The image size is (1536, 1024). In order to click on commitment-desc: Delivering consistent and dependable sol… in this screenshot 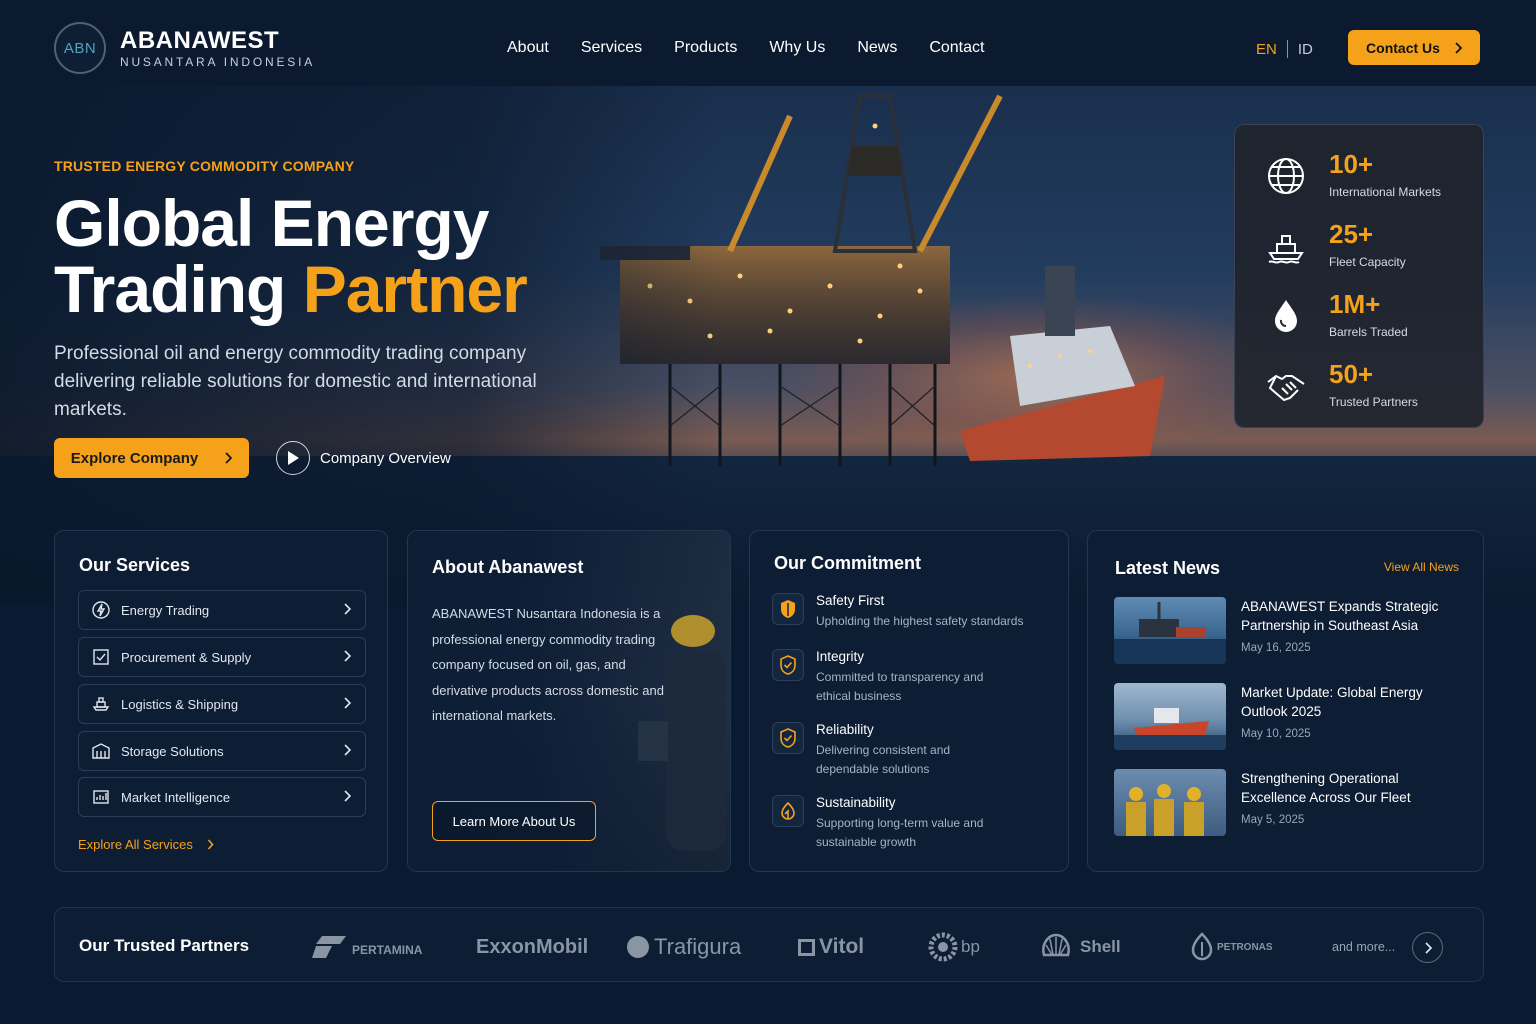, I will do `click(883, 759)`.